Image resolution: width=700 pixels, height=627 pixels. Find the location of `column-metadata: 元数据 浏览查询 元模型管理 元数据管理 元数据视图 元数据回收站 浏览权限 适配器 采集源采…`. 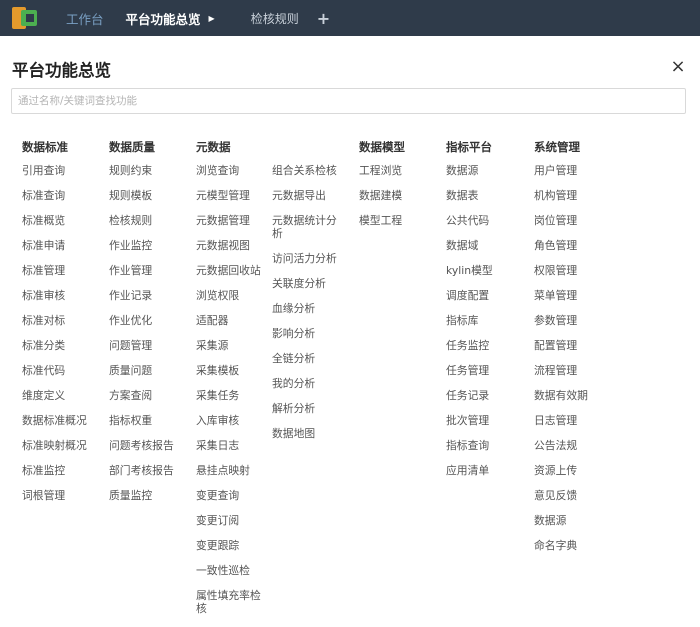

column-metadata: 元数据 浏览查询 元模型管理 元数据管理 元数据视图 元数据回收站 浏览权限 适配器 采集源采… is located at coordinates (230, 383).